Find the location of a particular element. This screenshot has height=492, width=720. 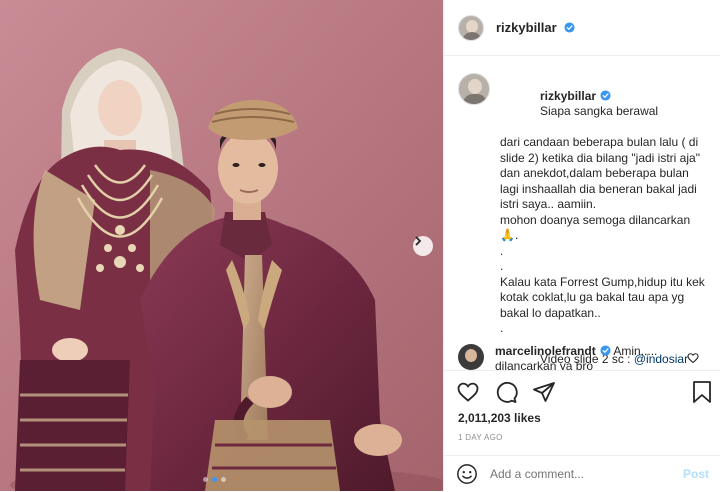

commenter-avatar is located at coordinates (471, 357).